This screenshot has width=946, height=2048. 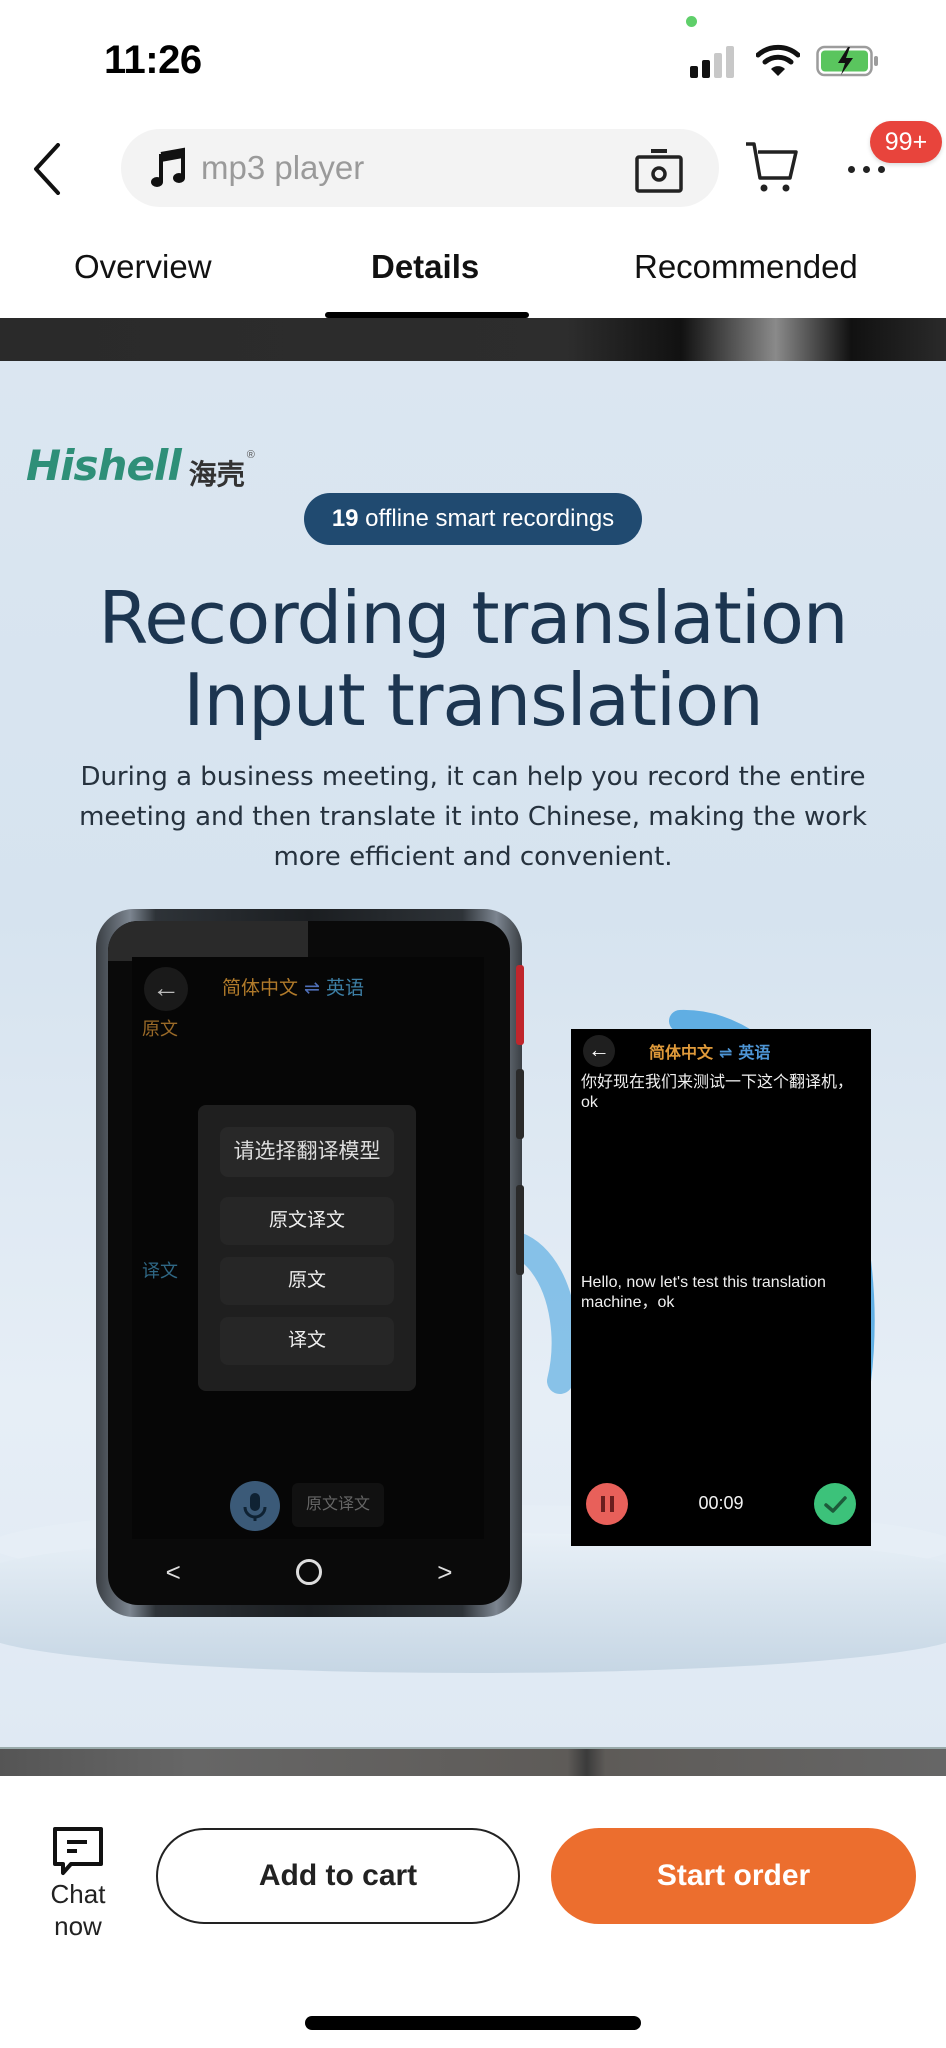 I want to click on feature-pill-number: 19, so click(x=345, y=518).